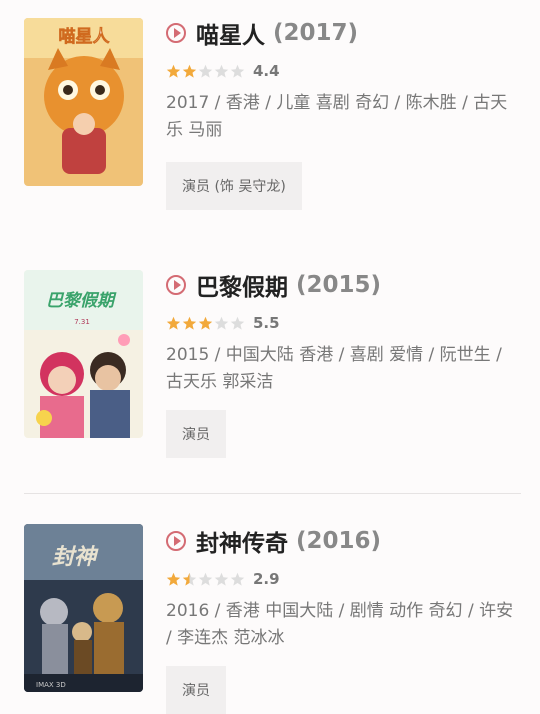  What do you see at coordinates (316, 33) in the screenshot?
I see `movie-year: (2017)` at bounding box center [316, 33].